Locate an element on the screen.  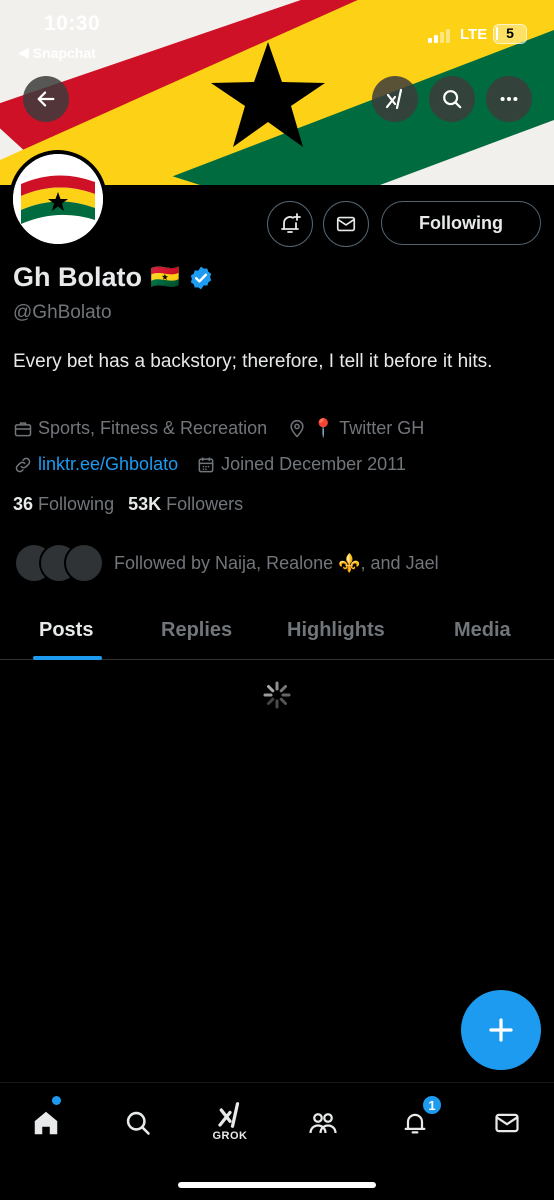
grok-button is located at coordinates (395, 99).